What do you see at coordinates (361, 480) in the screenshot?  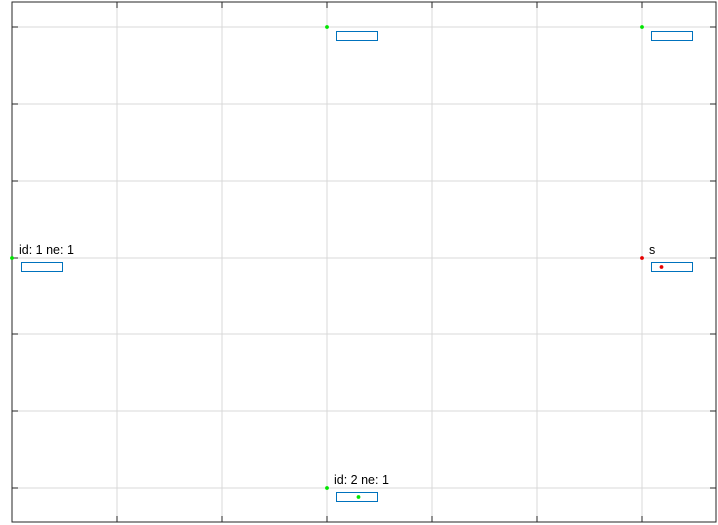 I see `node-label: id: 2 ne: 1` at bounding box center [361, 480].